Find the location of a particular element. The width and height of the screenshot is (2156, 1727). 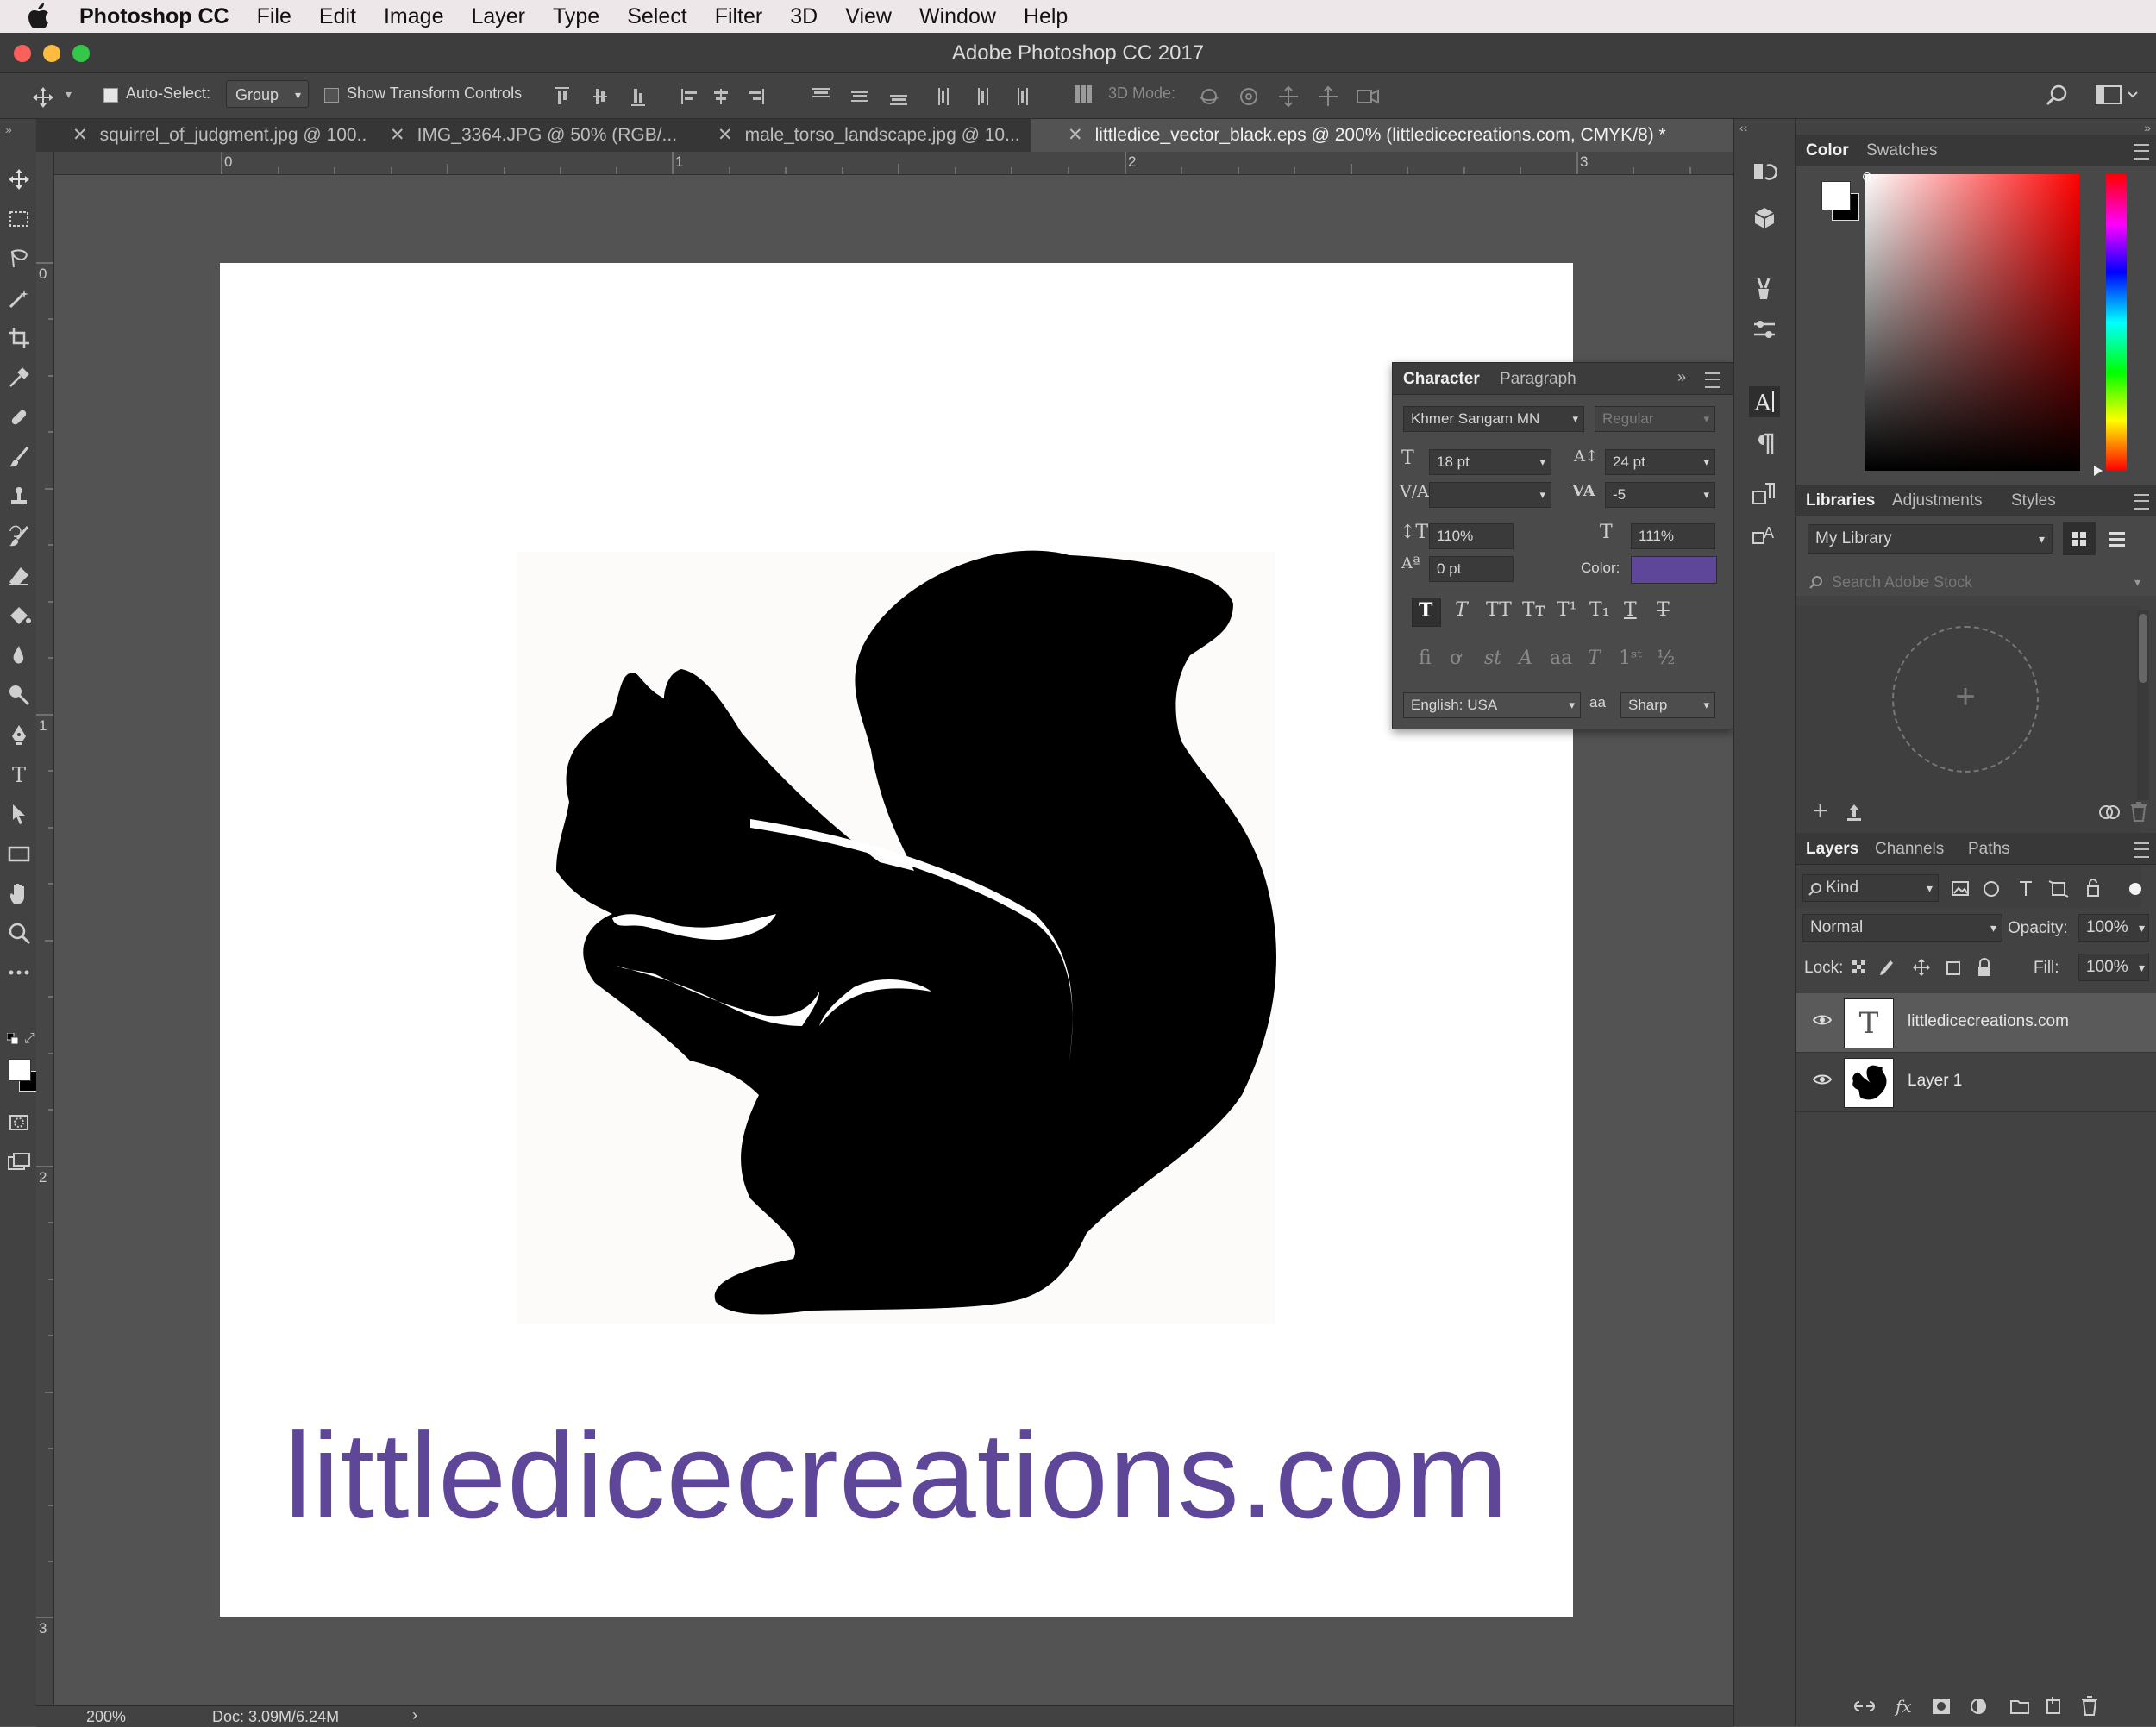

fill-field: 100% ▾ is located at coordinates (2113, 967).